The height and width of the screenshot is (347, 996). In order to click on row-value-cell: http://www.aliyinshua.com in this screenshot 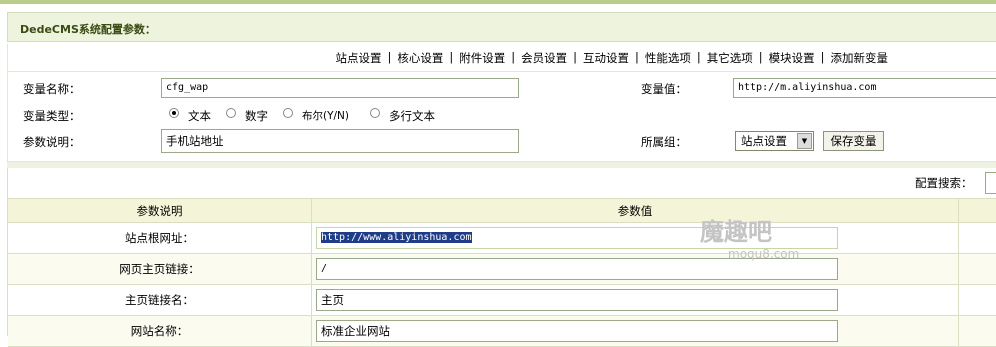, I will do `click(635, 238)`.